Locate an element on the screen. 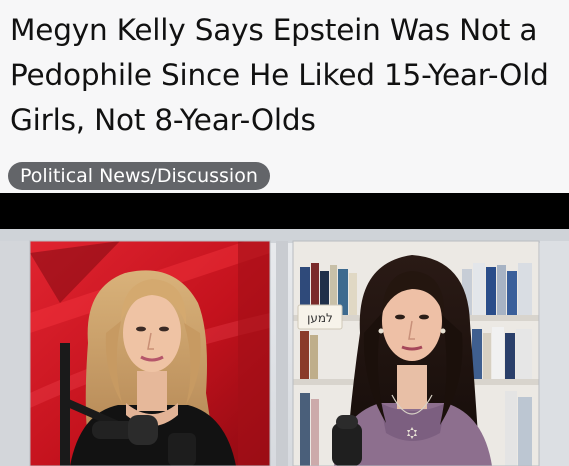 The image size is (569, 466). shelf-sign-text: למען is located at coordinates (320, 318).